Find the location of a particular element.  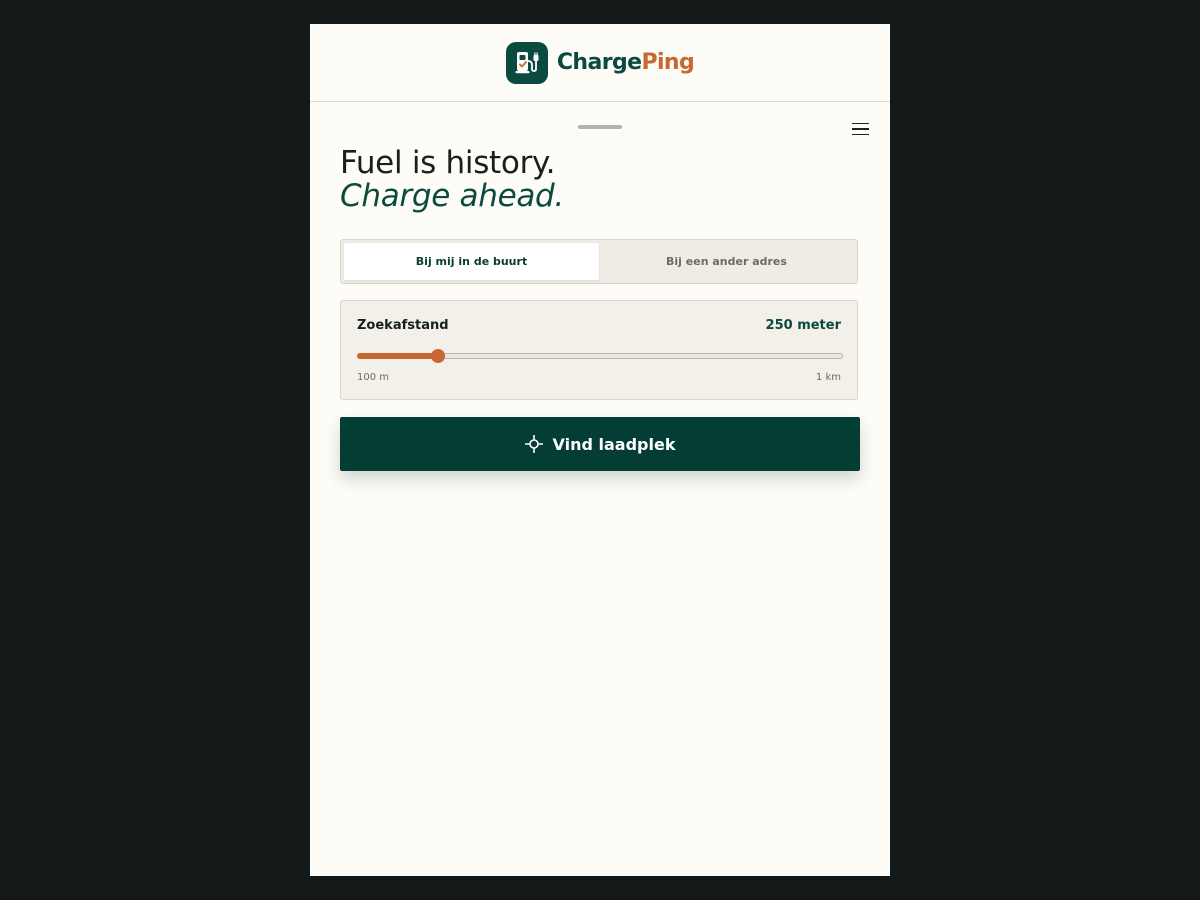

search-distance-card: Zoekafstand 250 meter 100 m 1 km is located at coordinates (599, 350).